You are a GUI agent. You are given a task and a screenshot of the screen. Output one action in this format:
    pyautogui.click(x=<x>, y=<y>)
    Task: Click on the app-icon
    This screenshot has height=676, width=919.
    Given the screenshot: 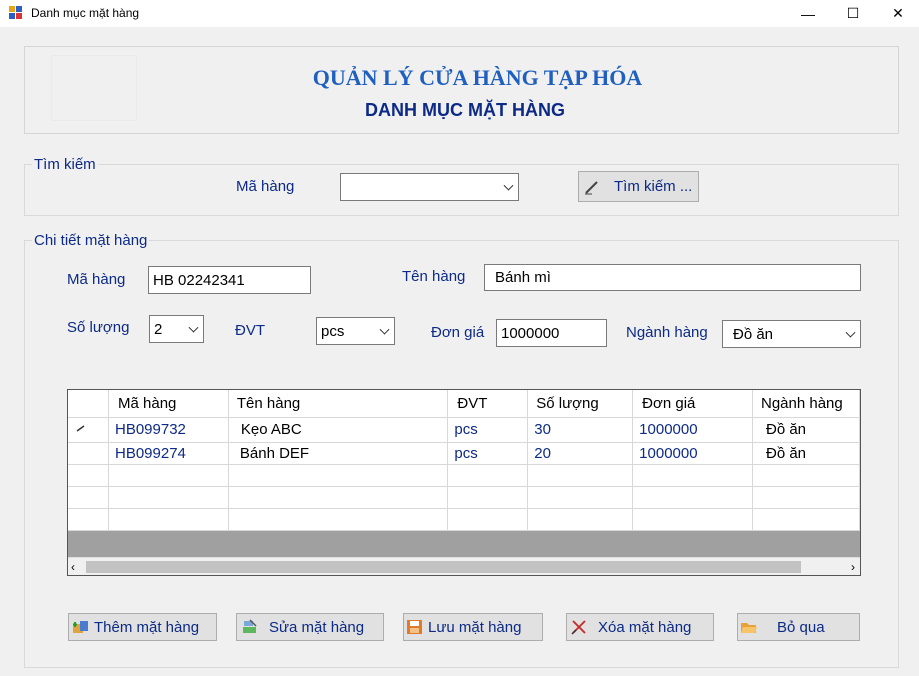 What is the action you would take?
    pyautogui.click(x=16, y=13)
    